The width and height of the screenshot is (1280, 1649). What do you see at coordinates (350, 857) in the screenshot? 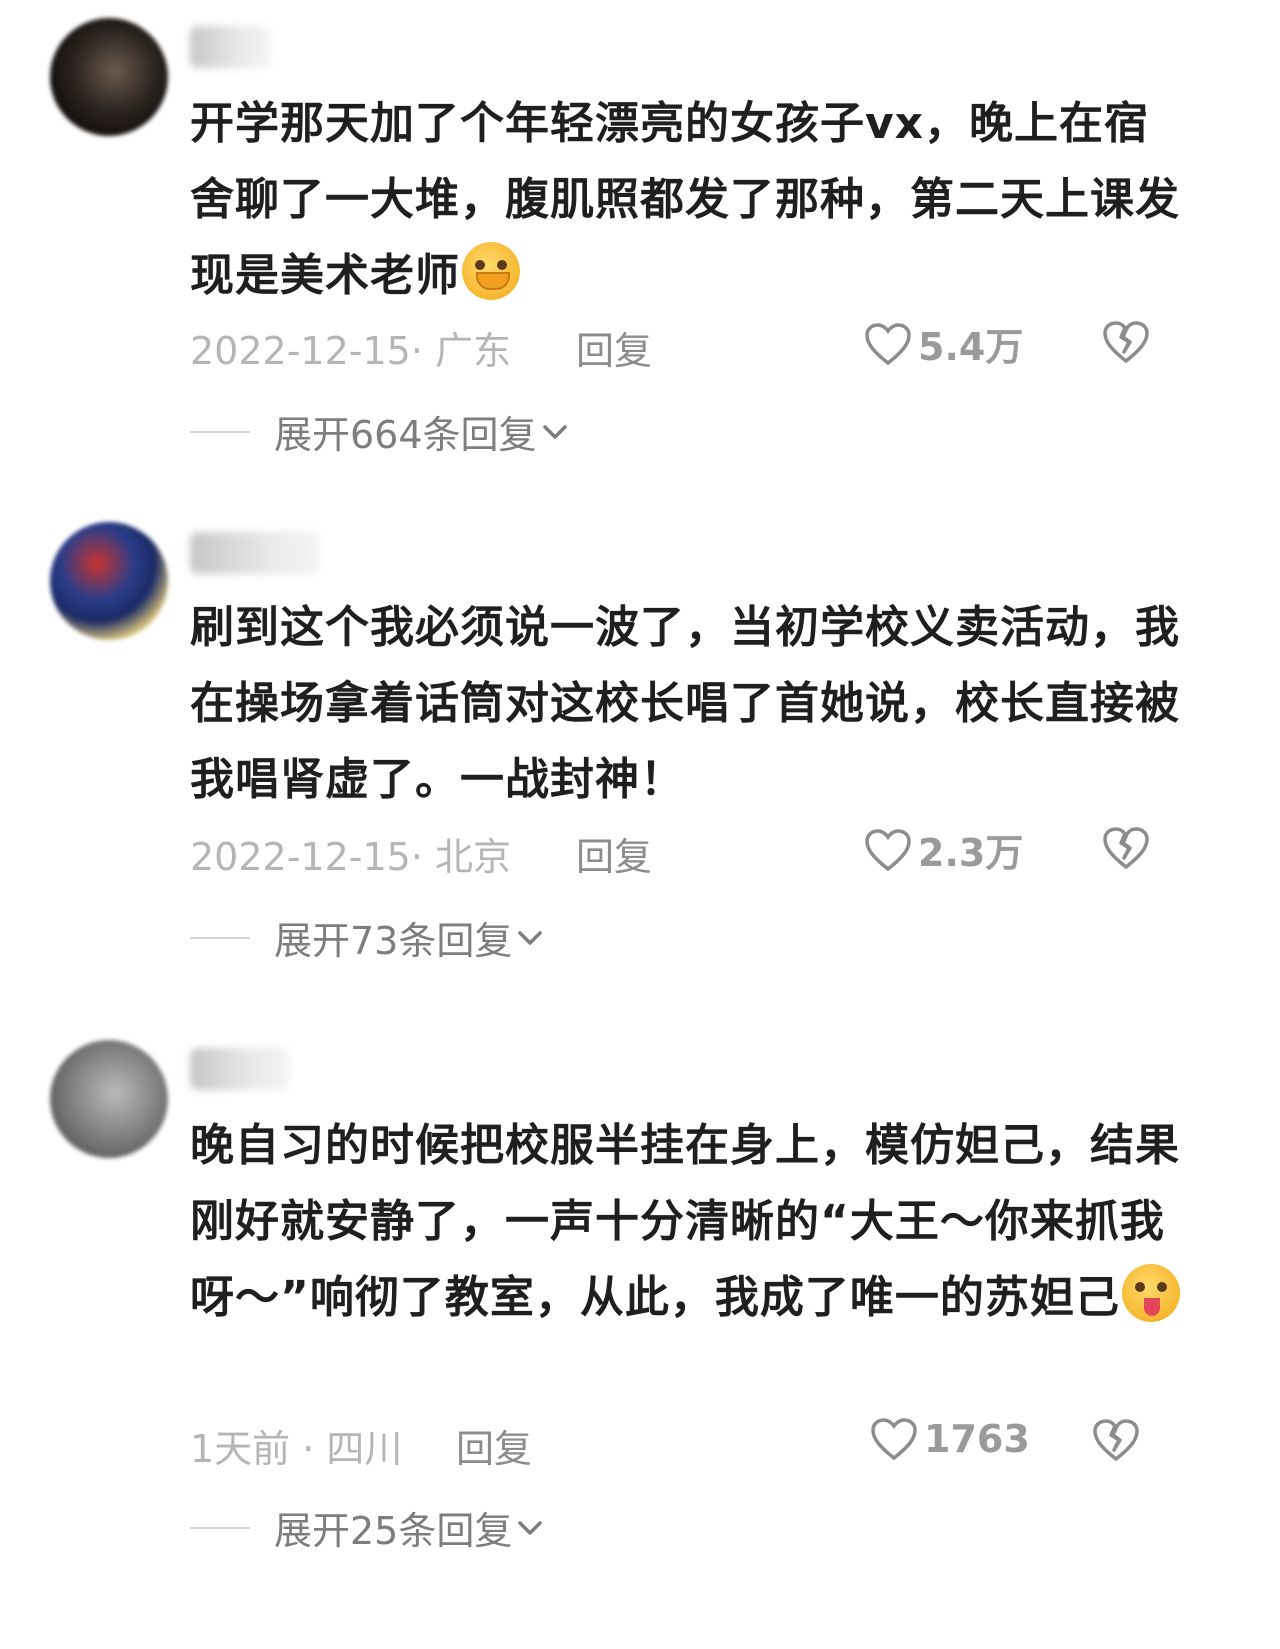
I see `comment-date-location: 2022-12-15· 北京` at bounding box center [350, 857].